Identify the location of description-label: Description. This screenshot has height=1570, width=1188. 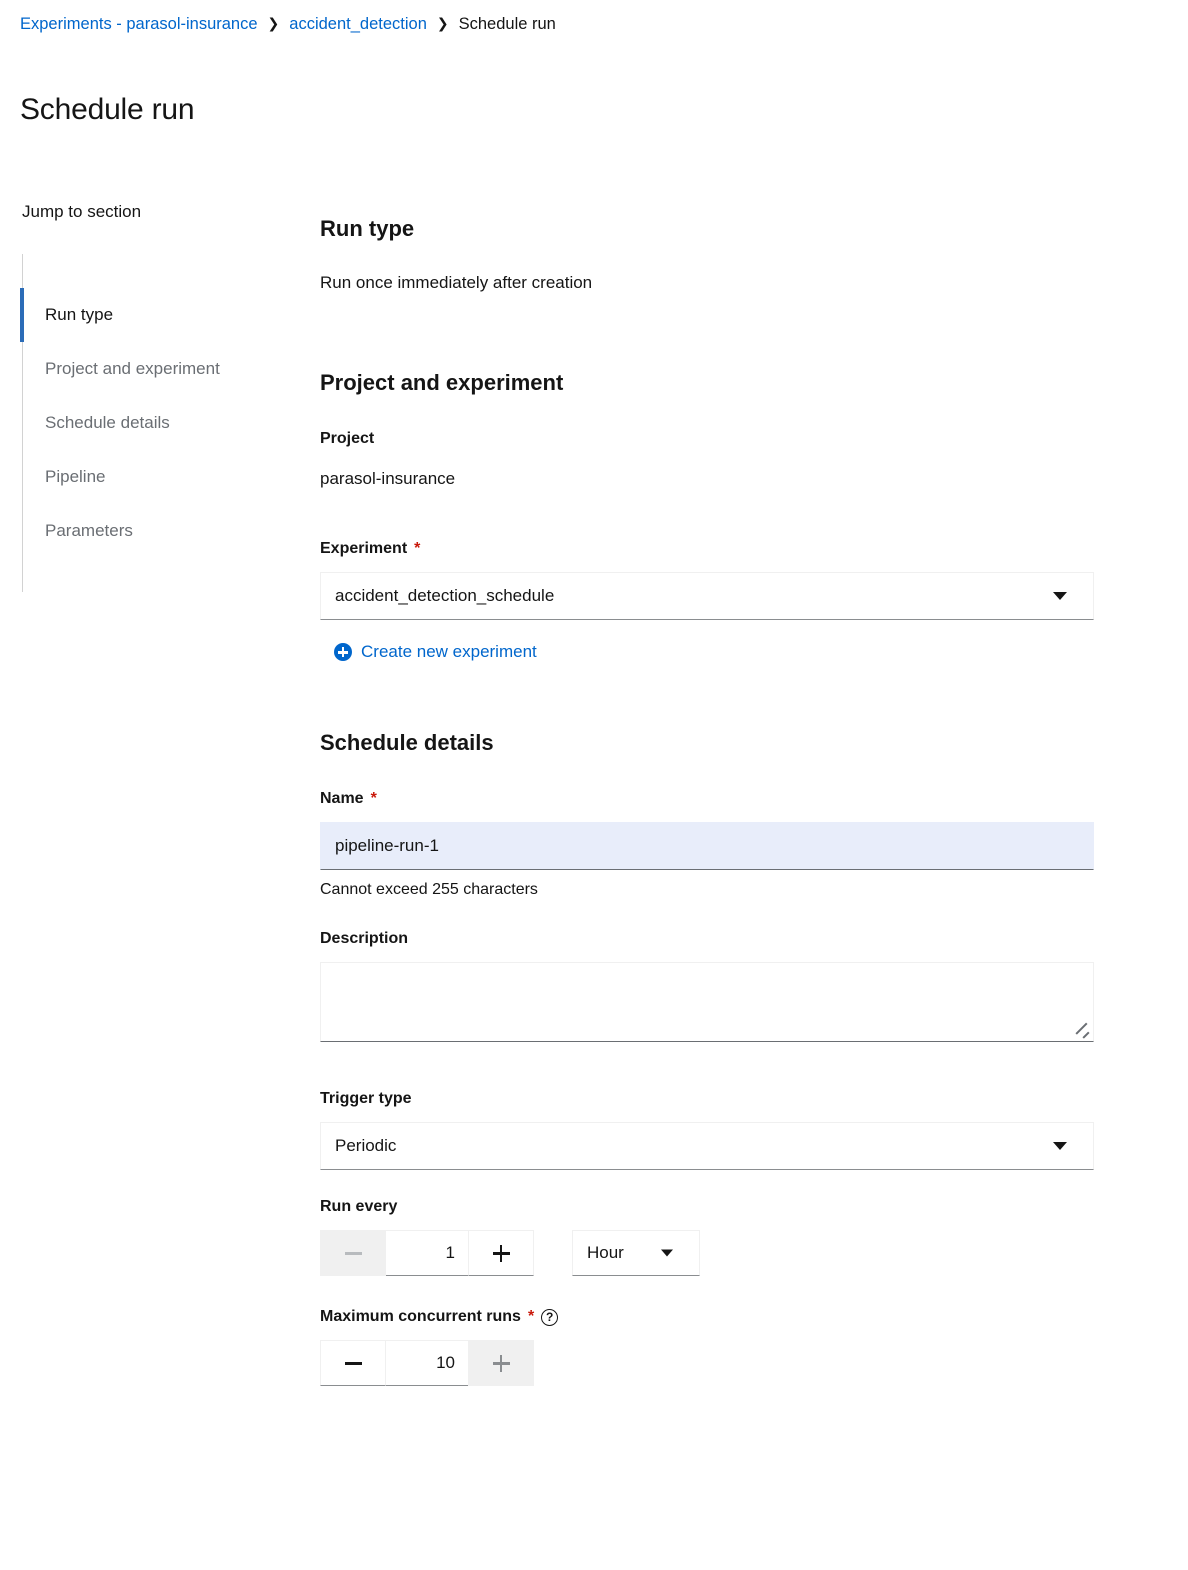
(364, 939).